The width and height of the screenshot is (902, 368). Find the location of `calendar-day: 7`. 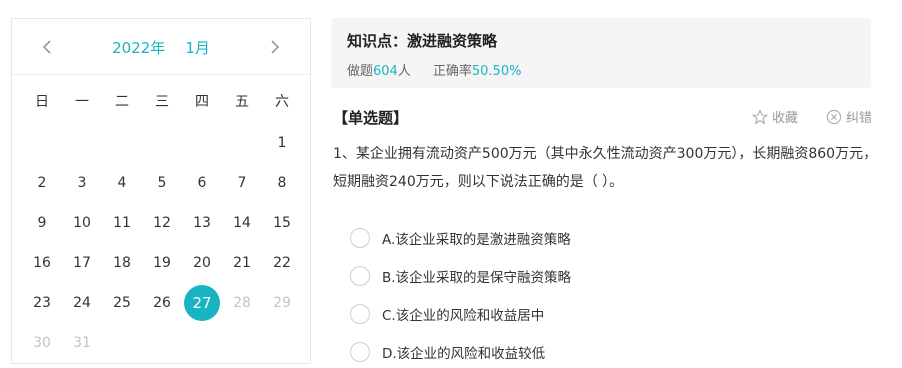

calendar-day: 7 is located at coordinates (242, 183).